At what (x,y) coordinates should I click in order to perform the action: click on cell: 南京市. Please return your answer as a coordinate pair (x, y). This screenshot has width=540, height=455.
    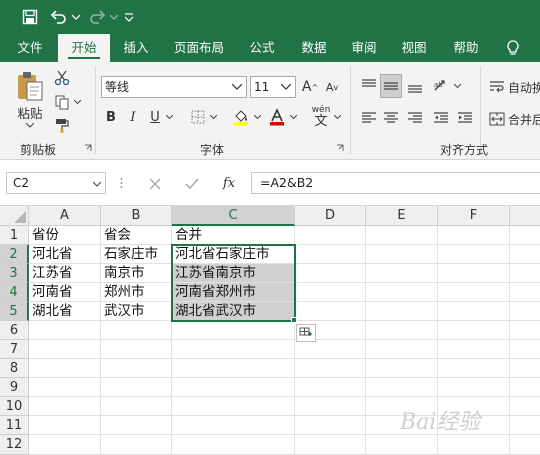
    Looking at the image, I should click on (136, 273).